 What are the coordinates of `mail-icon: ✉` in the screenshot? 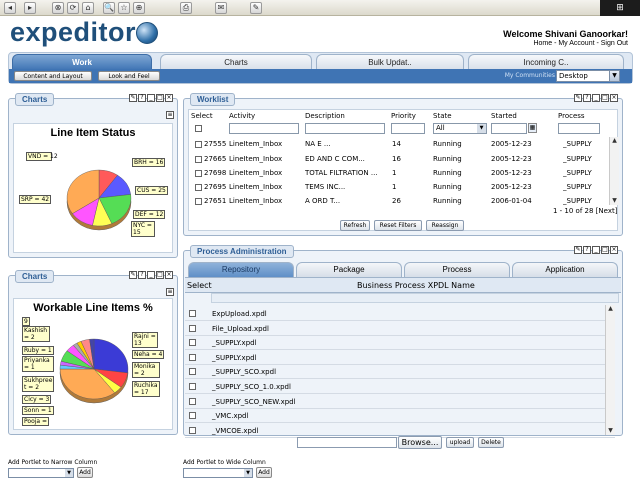 It's located at (221, 8).